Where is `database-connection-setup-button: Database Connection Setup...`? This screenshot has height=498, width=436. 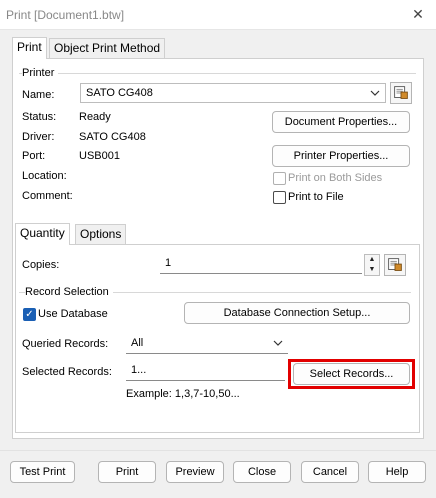 database-connection-setup-button: Database Connection Setup... is located at coordinates (297, 313).